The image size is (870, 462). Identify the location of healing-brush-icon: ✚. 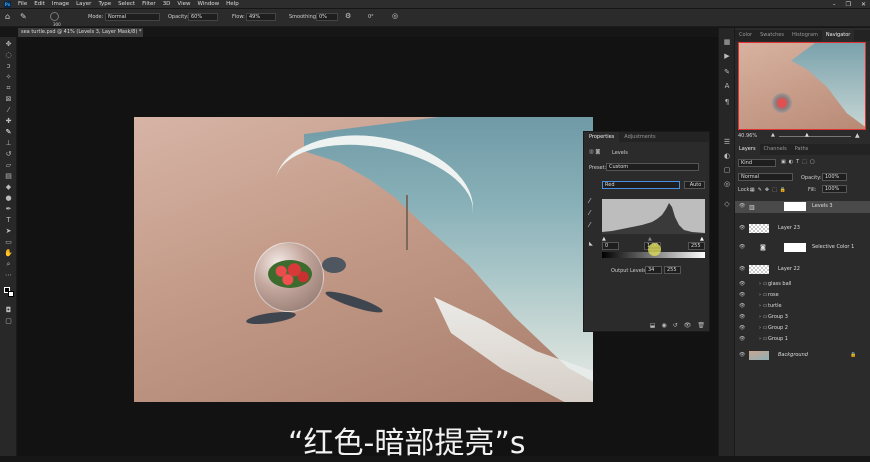
(8, 121).